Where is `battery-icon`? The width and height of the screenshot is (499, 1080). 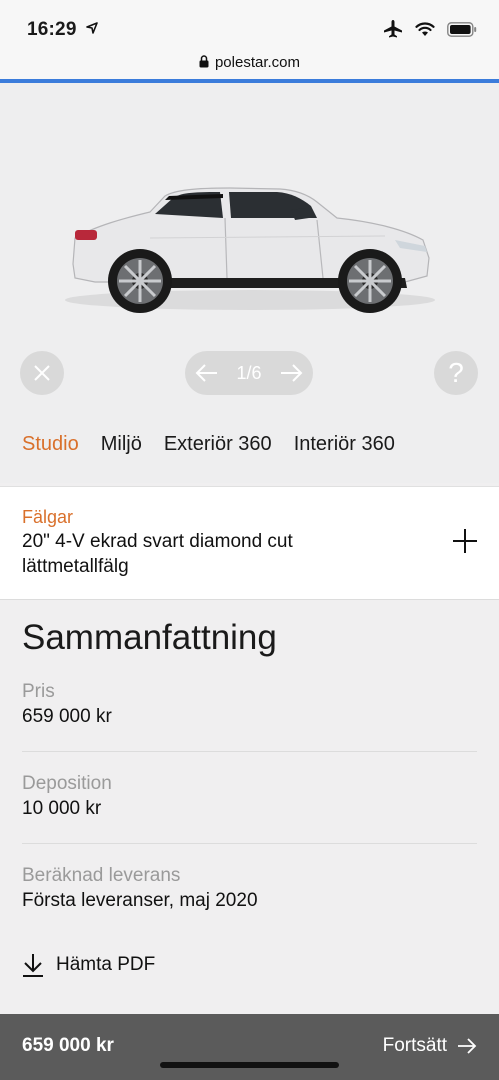
battery-icon is located at coordinates (462, 29).